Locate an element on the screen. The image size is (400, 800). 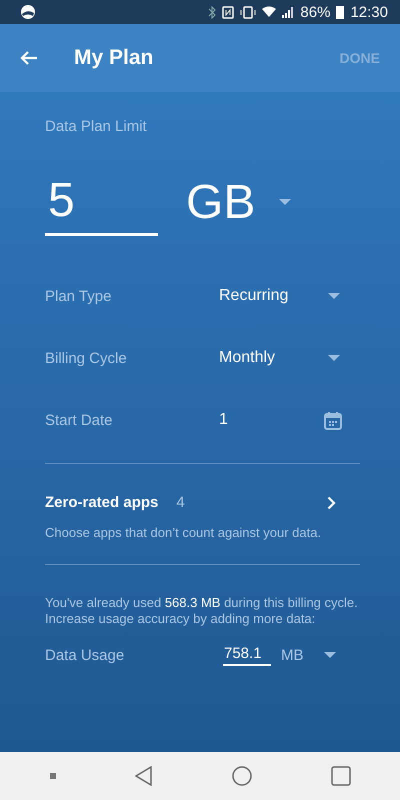
battery-icon is located at coordinates (340, 12).